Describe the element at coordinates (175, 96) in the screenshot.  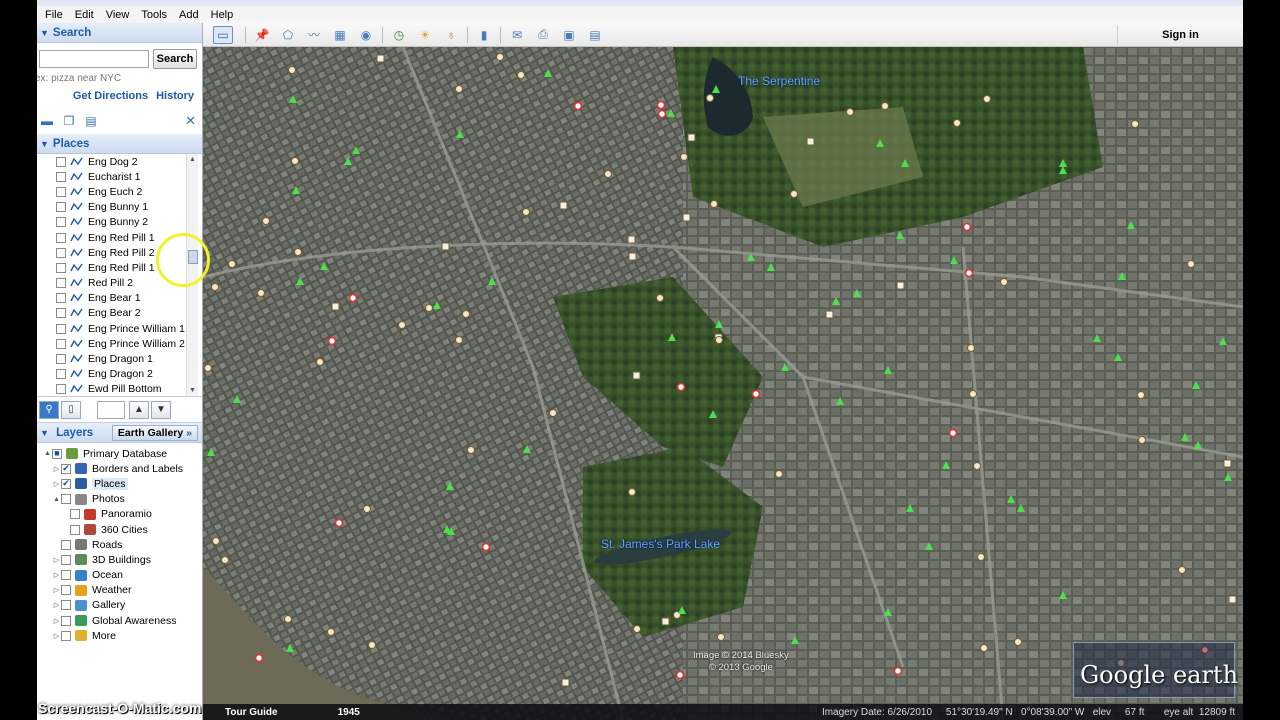
I see `history-link: History` at that location.